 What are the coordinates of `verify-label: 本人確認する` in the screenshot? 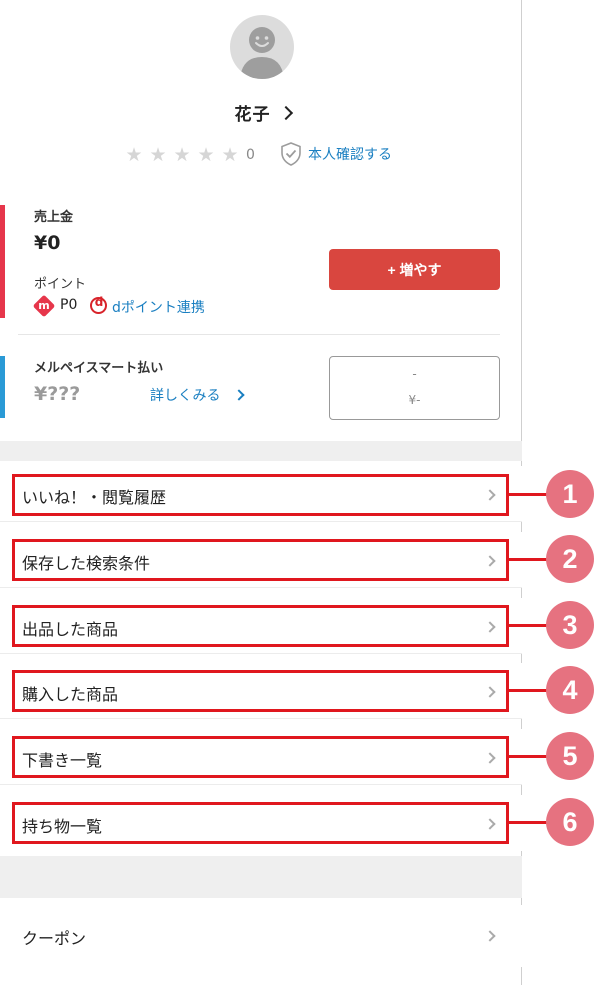 It's located at (350, 155).